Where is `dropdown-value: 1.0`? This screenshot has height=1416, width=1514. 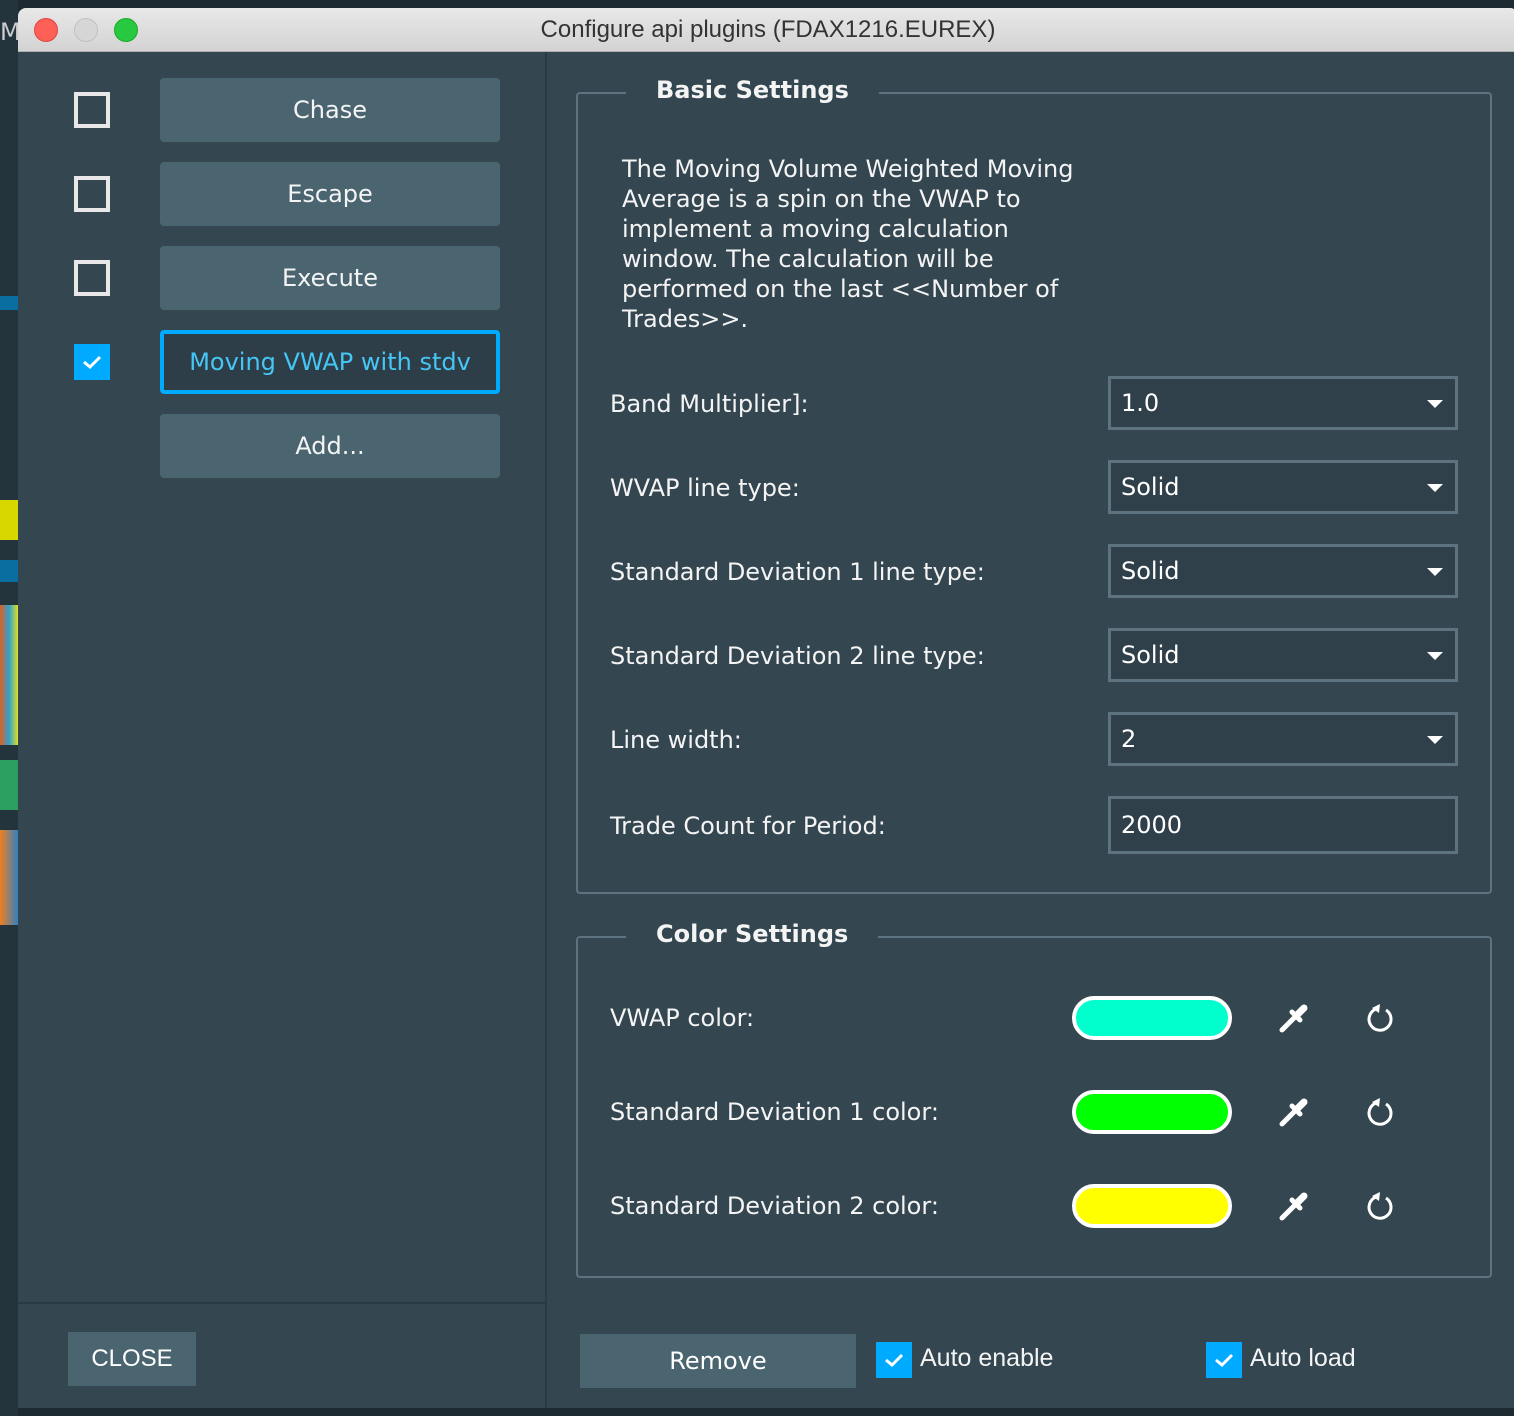 dropdown-value: 1.0 is located at coordinates (1140, 403).